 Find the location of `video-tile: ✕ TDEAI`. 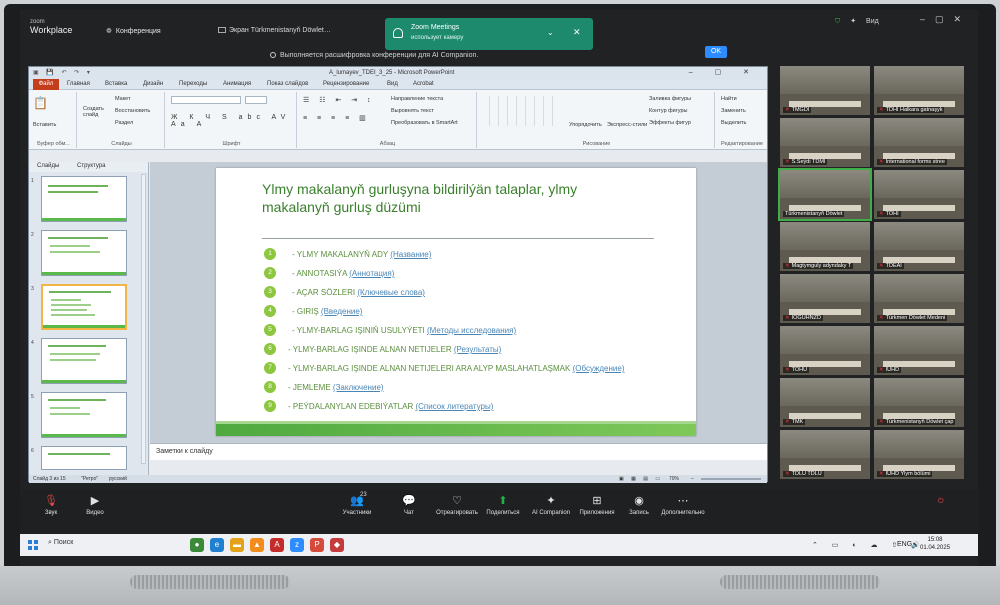

video-tile: ✕ TDEAI is located at coordinates (919, 246).